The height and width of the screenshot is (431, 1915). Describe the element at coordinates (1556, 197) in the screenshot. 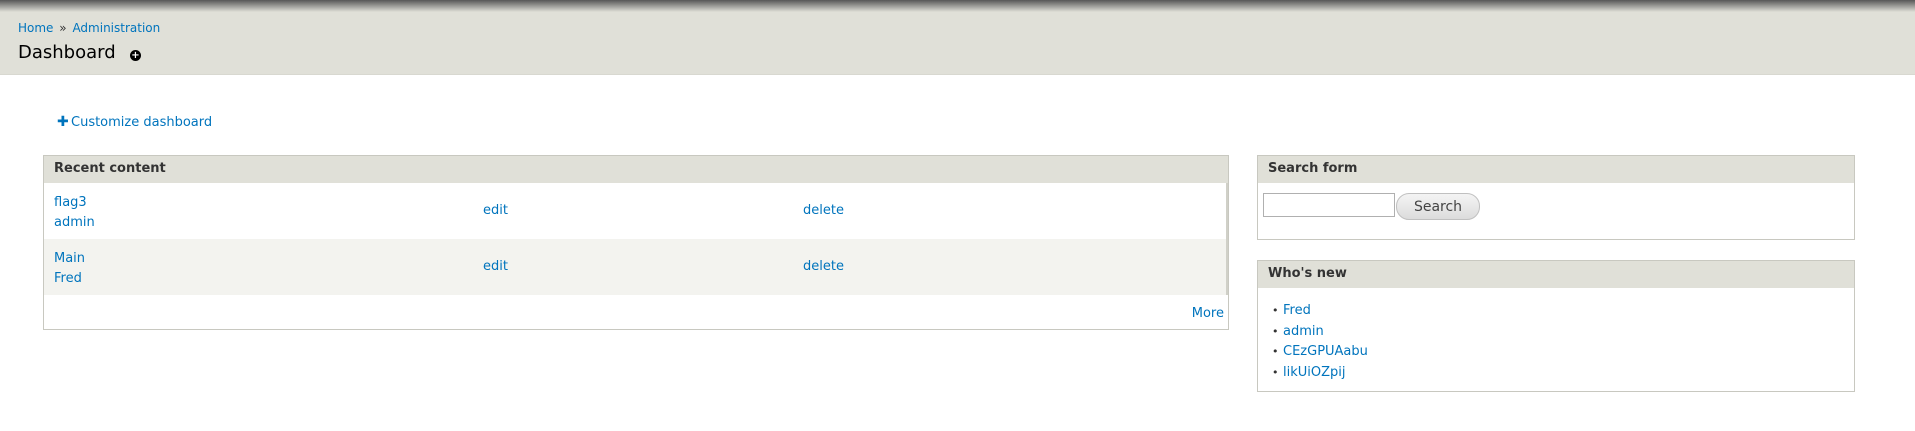

I see `search-form-block: Search form Search` at that location.